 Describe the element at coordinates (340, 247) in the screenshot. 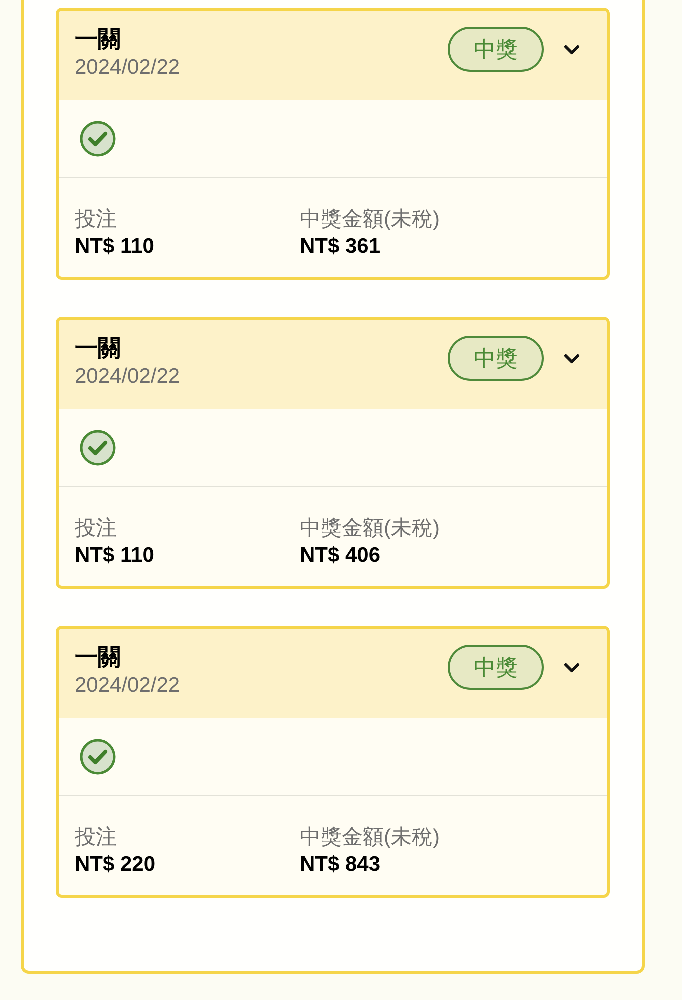

I see `amount-value: NT$ 361` at that location.